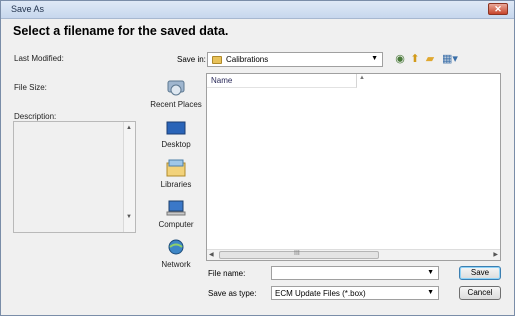 This screenshot has width=515, height=316. I want to click on dialog-heading: Select a filename for the saved data., so click(121, 31).